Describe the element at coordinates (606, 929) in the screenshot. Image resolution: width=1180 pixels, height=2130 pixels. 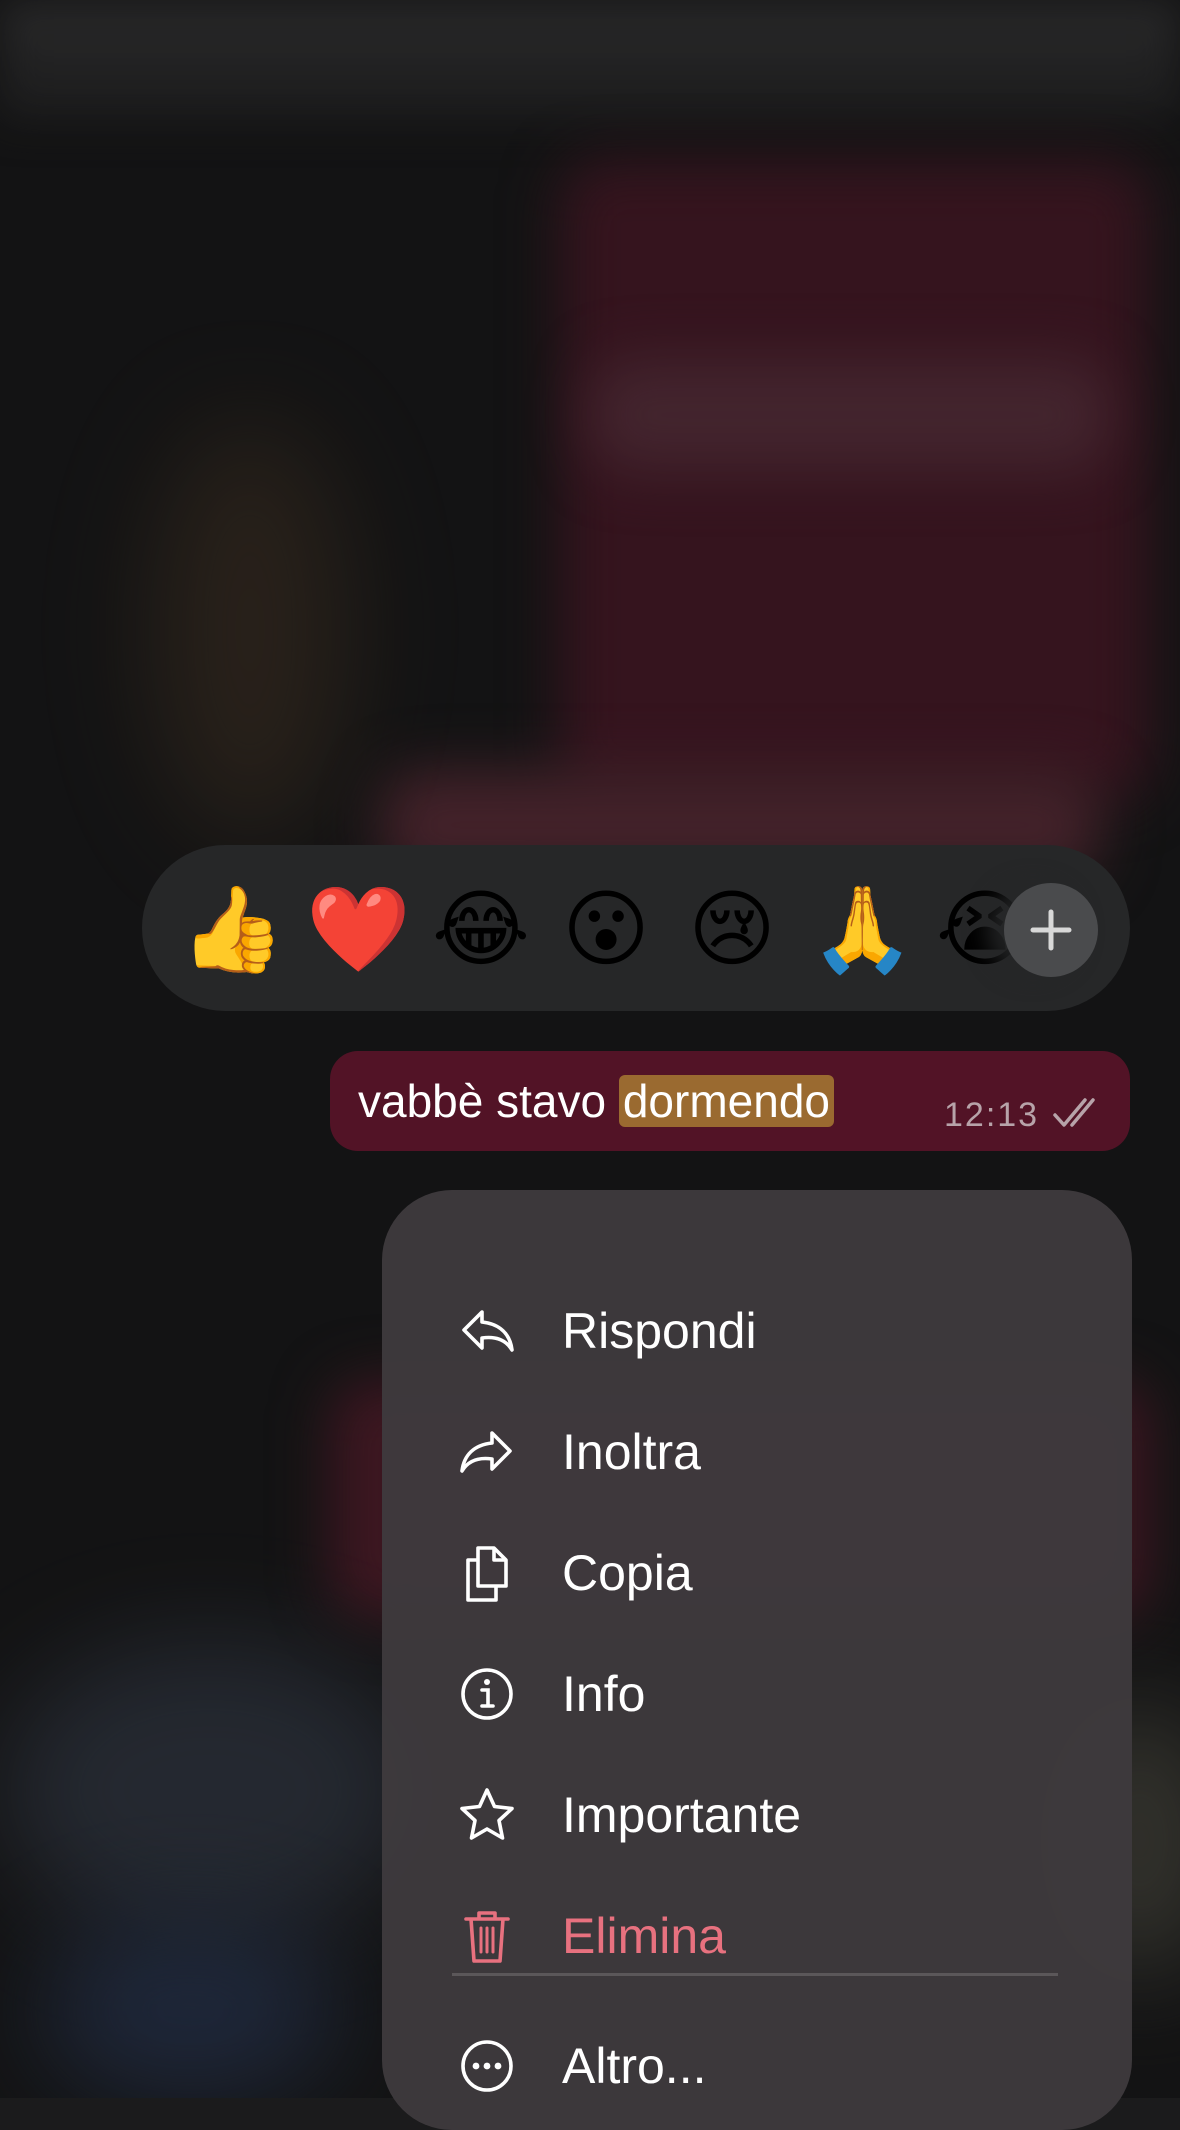
I see `surprised-emoji: 😮` at that location.